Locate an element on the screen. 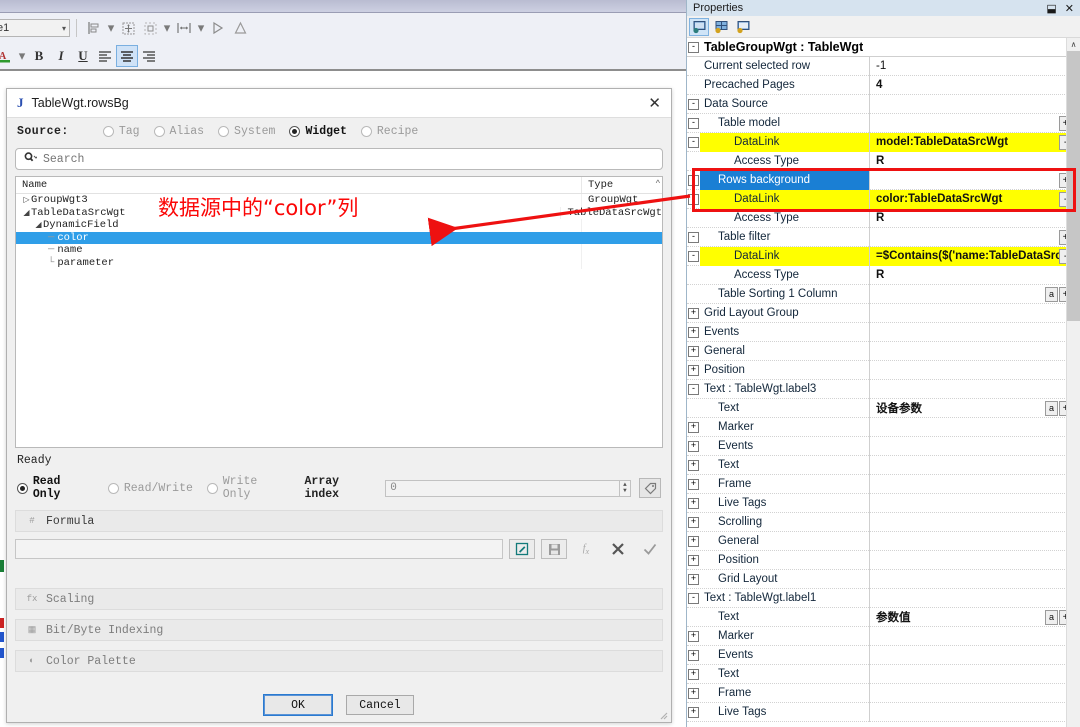 This screenshot has height=727, width=1080. properties-row: -Rows background+ is located at coordinates (883, 180).